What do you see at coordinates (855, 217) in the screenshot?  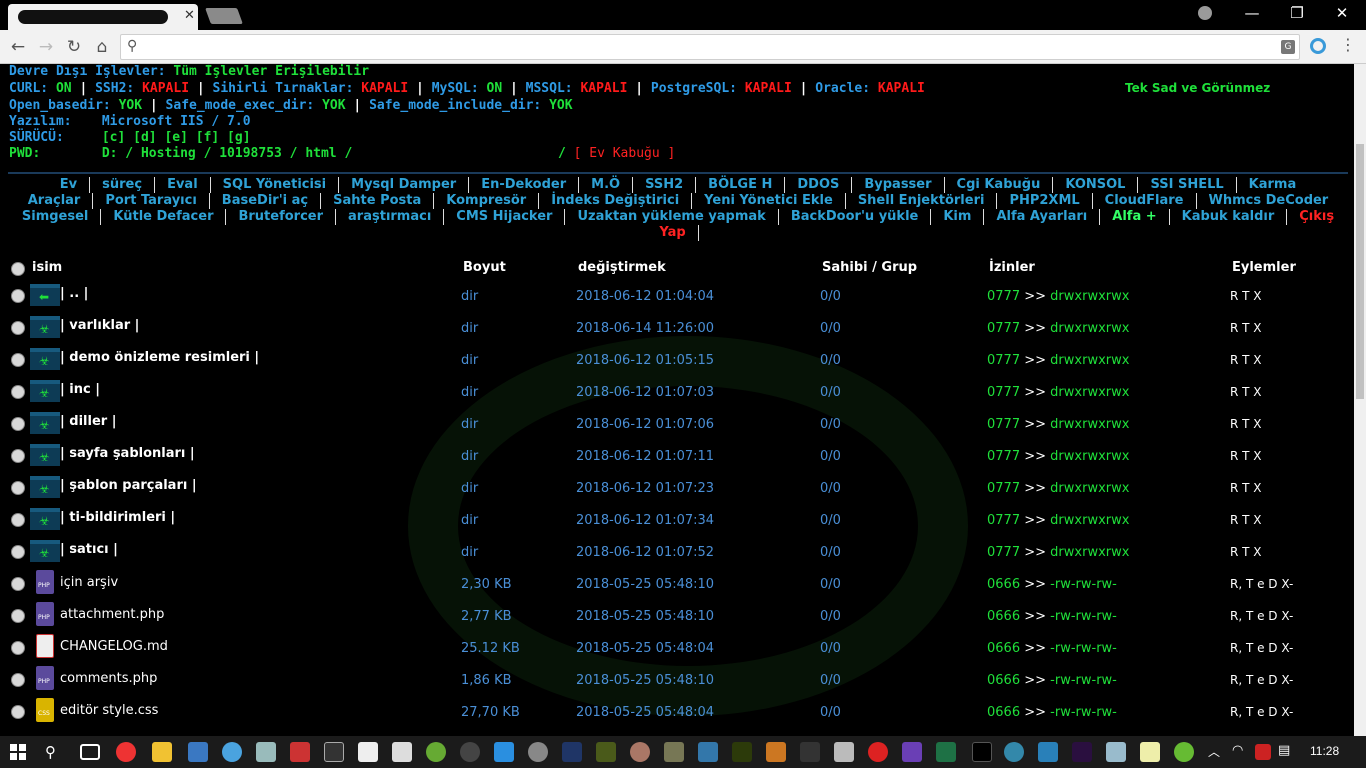 I see `menu-item-backdoor-u-y-kle: BackDoor'u yükle` at bounding box center [855, 217].